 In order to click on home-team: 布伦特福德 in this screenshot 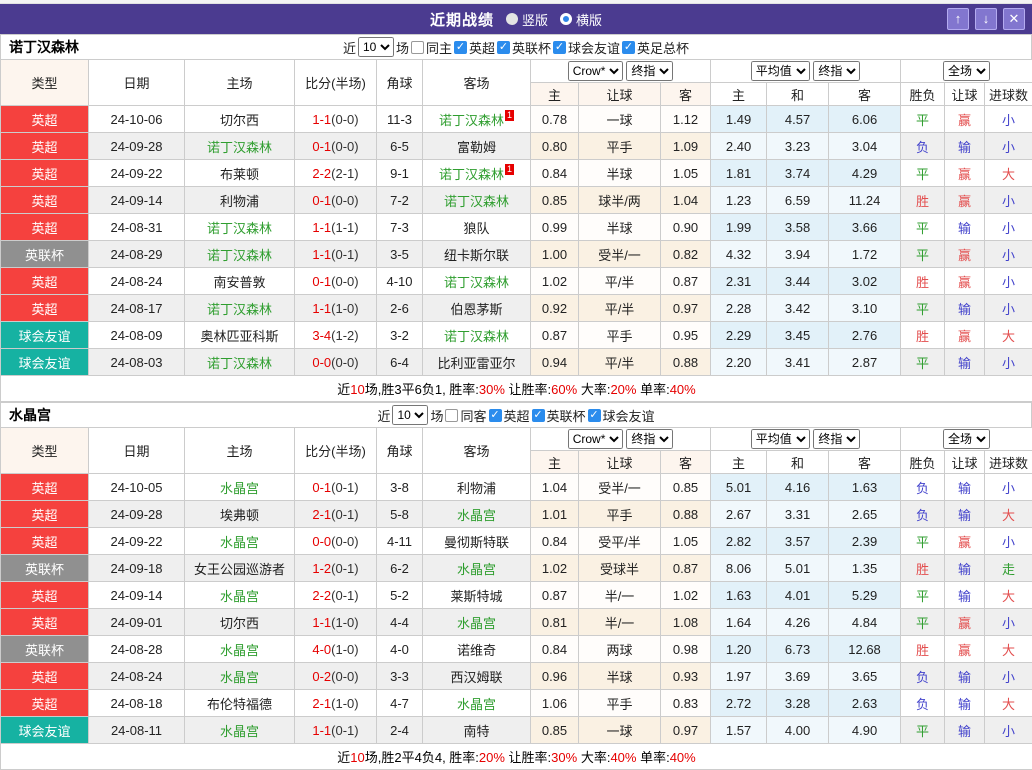, I will do `click(240, 703)`.